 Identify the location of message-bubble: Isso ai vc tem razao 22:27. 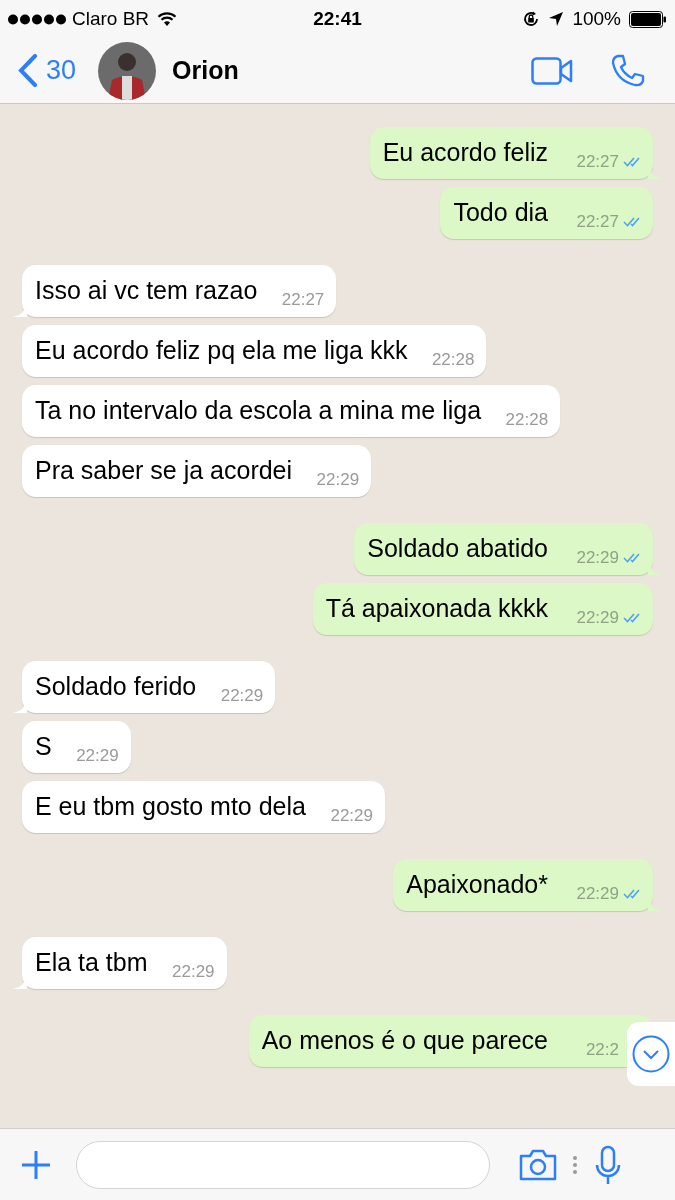
(179, 291).